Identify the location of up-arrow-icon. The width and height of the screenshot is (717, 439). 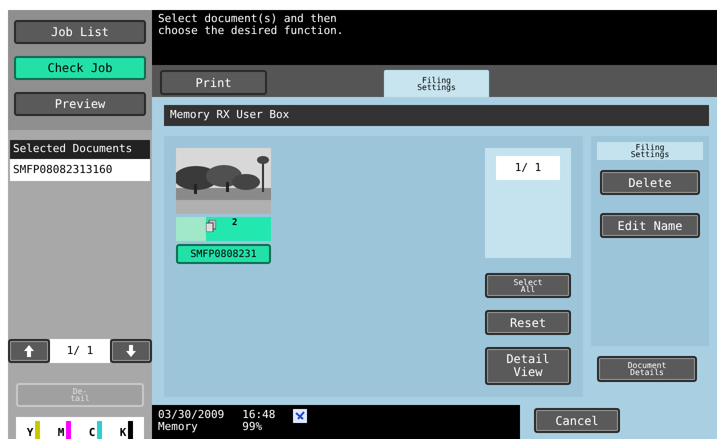
(29, 351).